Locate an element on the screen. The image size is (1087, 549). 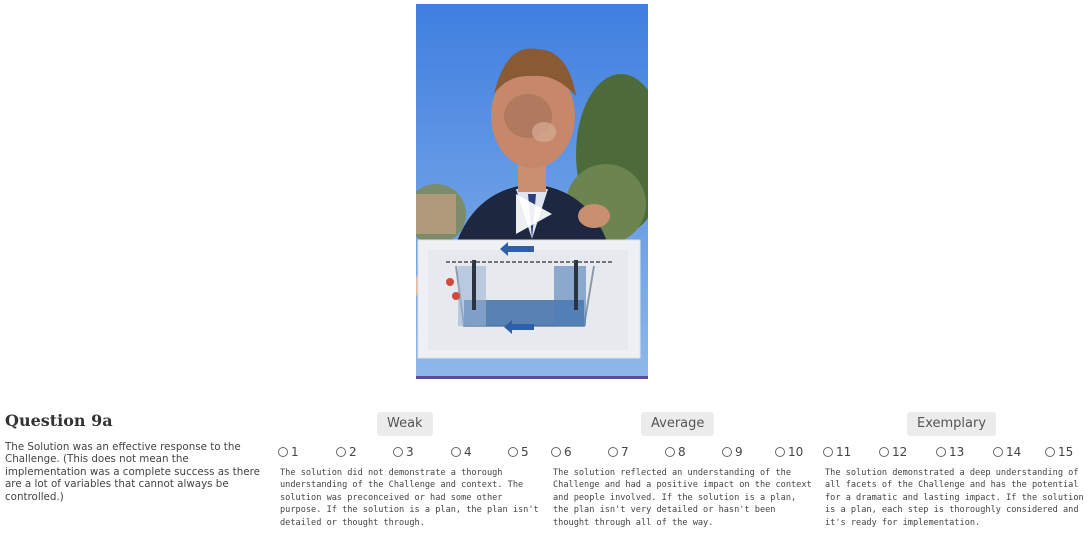
rating-option-6: 6 is located at coordinates (561, 452).